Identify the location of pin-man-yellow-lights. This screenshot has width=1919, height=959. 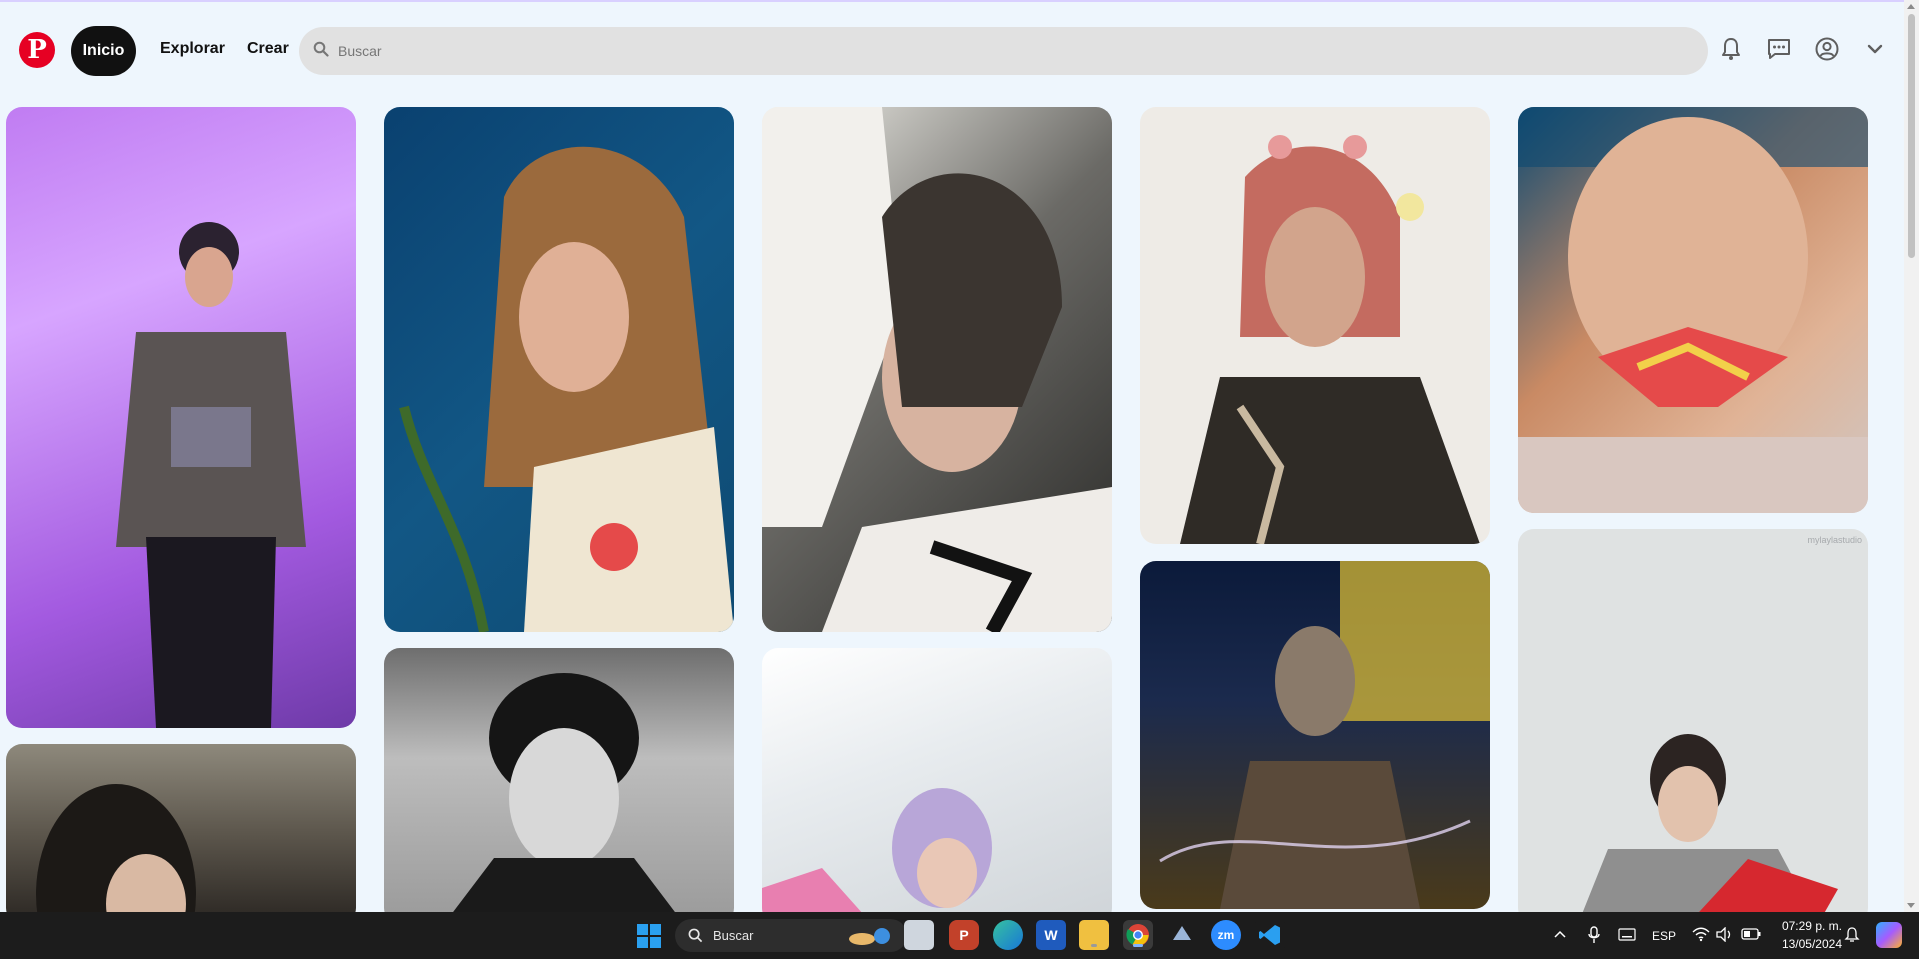
(1315, 735).